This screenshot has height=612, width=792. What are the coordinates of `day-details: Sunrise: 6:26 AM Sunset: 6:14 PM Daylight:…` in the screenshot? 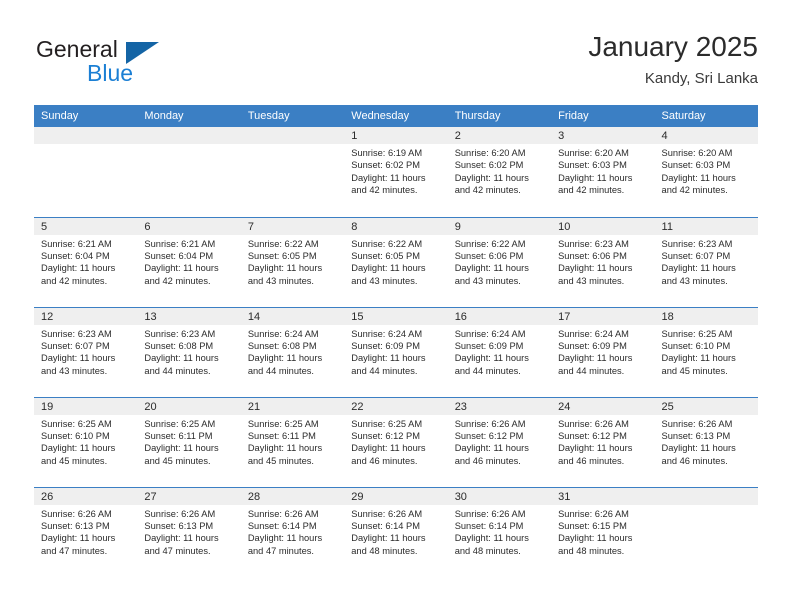 It's located at (292, 531).